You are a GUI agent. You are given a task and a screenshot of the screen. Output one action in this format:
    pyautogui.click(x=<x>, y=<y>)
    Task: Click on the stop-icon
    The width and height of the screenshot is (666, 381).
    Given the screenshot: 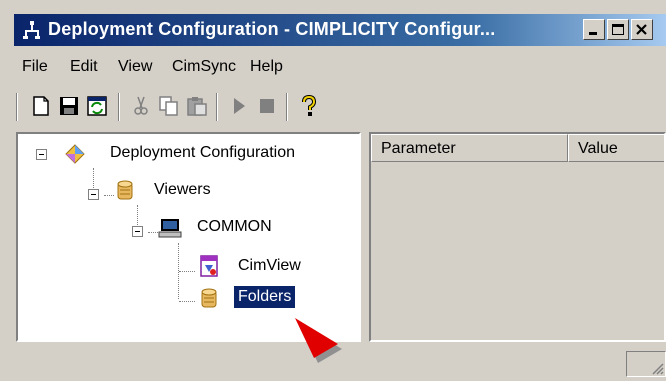 What is the action you would take?
    pyautogui.click(x=267, y=106)
    